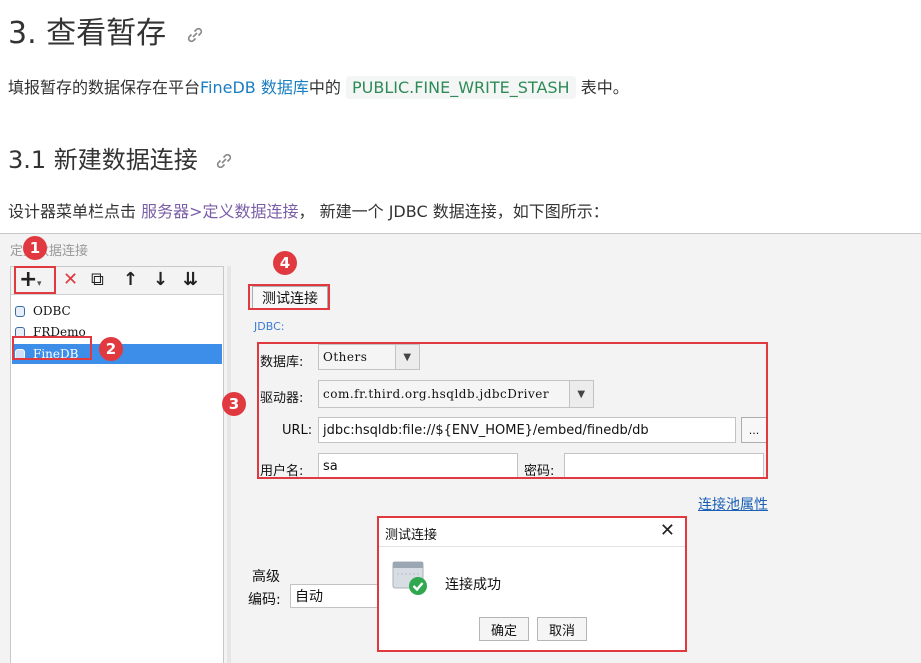 The width and height of the screenshot is (921, 663). Describe the element at coordinates (264, 600) in the screenshot. I see `encoding-label: 编码:` at that location.